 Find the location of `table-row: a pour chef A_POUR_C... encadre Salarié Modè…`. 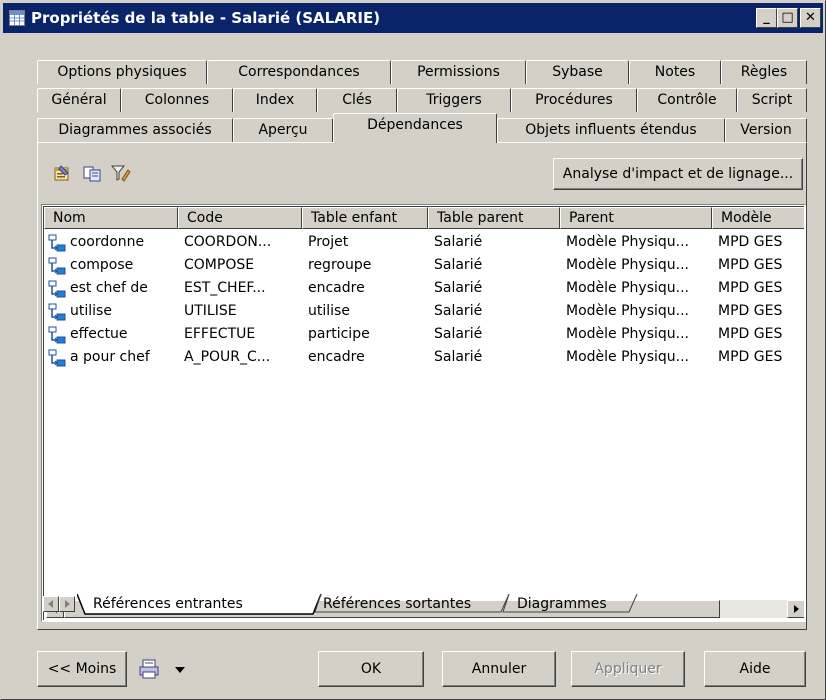

table-row: a pour chef A_POUR_C... encadre Salarié Modè… is located at coordinates (424, 357).